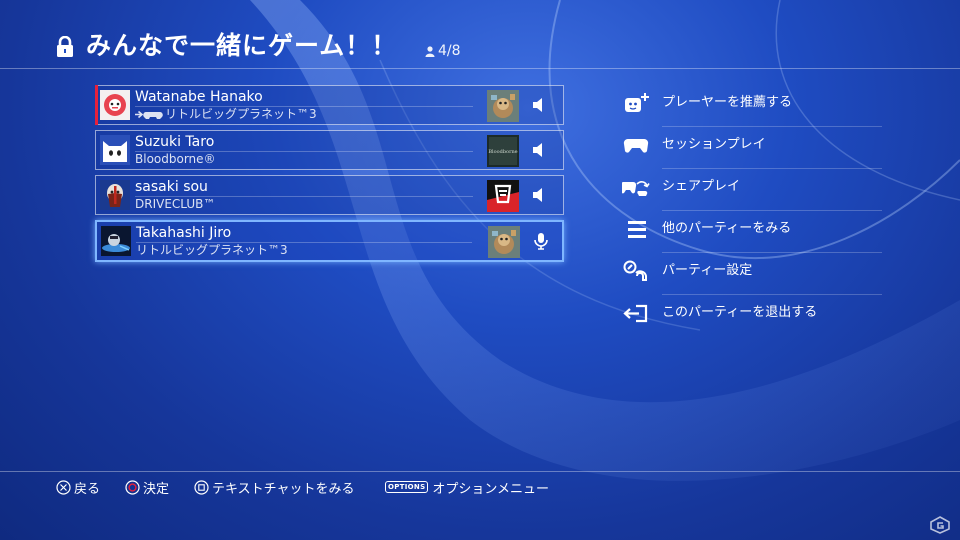 The width and height of the screenshot is (960, 540). Describe the element at coordinates (637, 102) in the screenshot. I see `recommend-player-icon` at that location.